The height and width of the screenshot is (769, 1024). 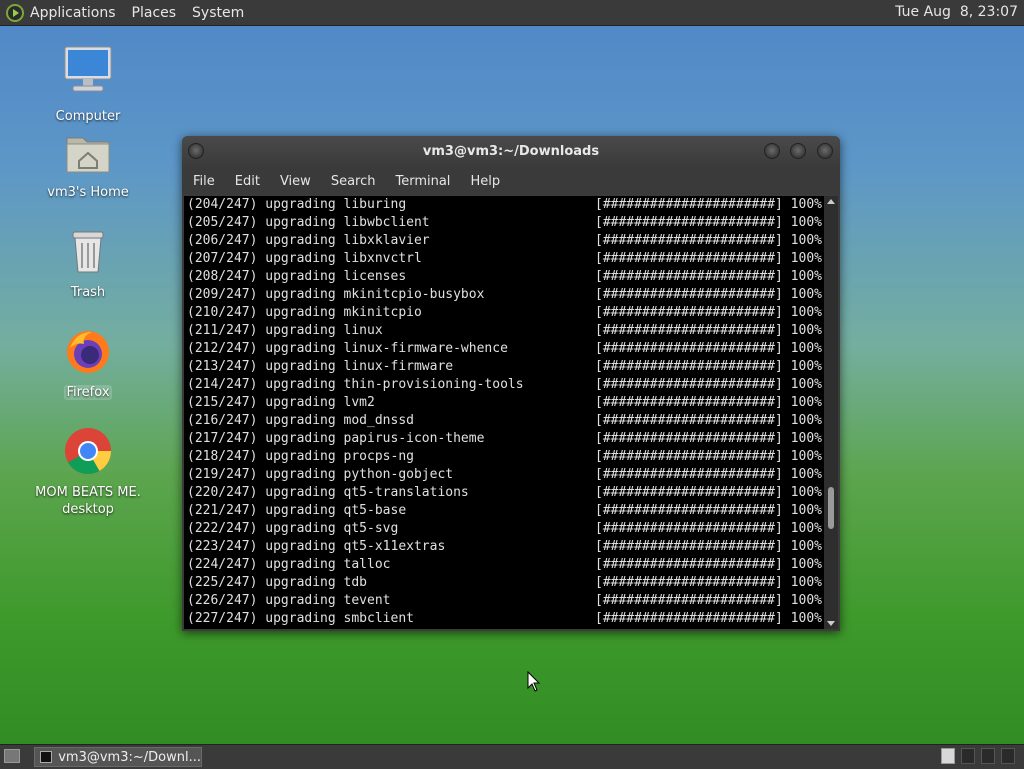 I want to click on desktop-icon-trash: Trash, so click(x=88, y=264).